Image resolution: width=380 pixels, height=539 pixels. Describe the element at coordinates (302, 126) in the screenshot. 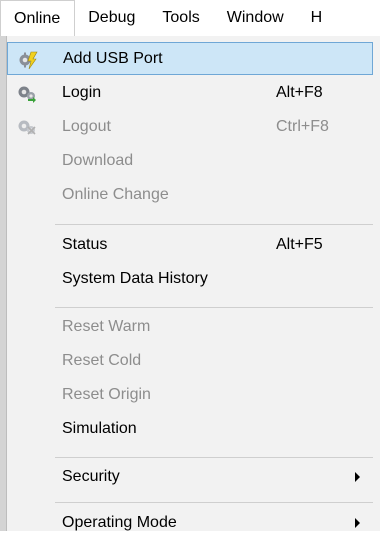

I see `shortcut-text: Ctrl+F8` at that location.